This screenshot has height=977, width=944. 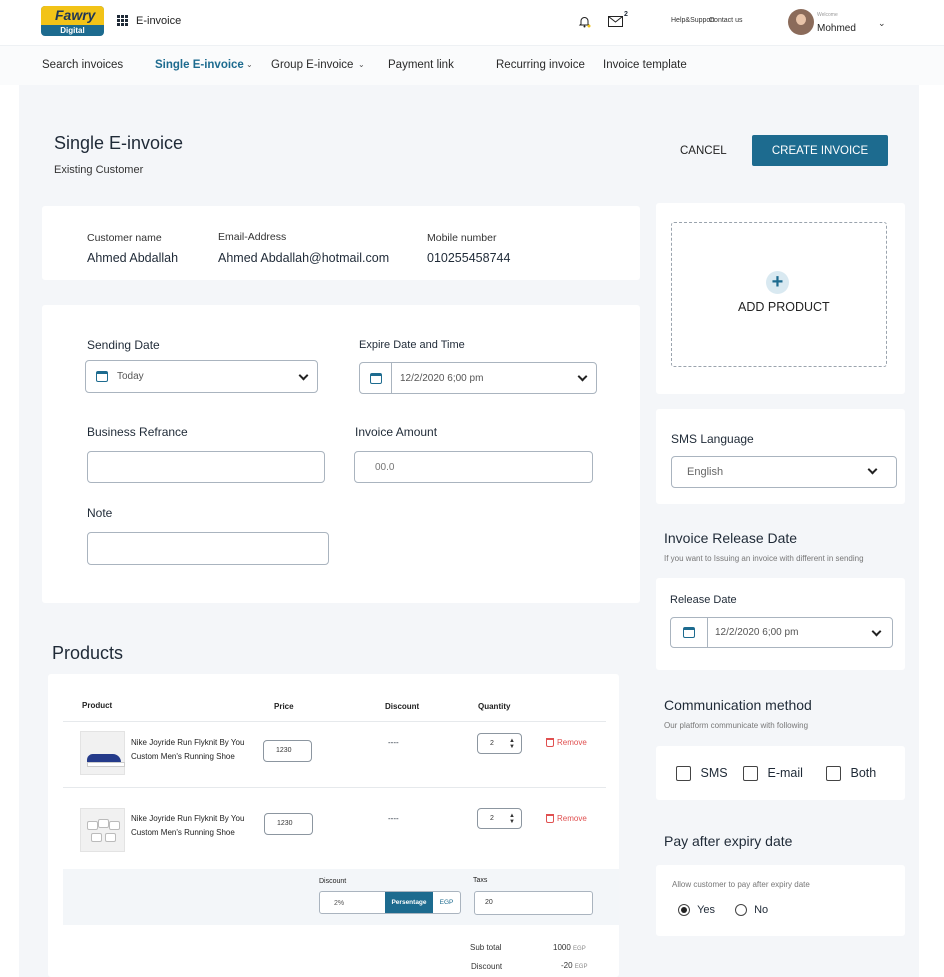 I want to click on subtotal-amount: 1000, so click(x=562, y=947).